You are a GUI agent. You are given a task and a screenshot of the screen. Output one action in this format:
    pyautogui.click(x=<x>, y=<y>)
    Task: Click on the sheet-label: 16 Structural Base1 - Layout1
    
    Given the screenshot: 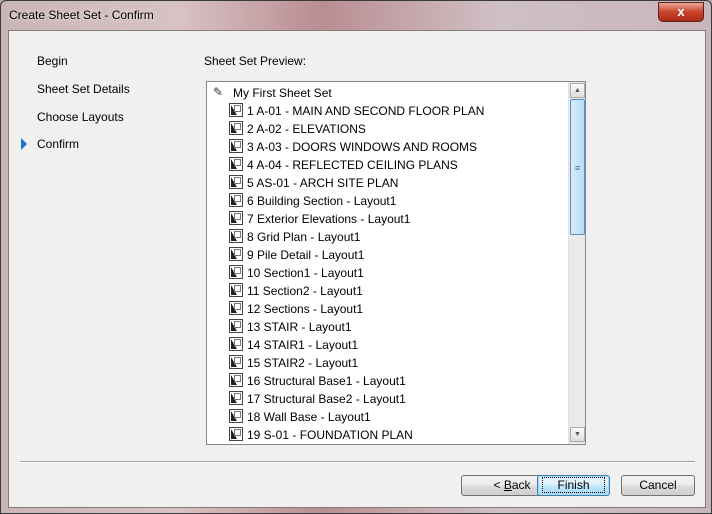 What is the action you would take?
    pyautogui.click(x=326, y=381)
    